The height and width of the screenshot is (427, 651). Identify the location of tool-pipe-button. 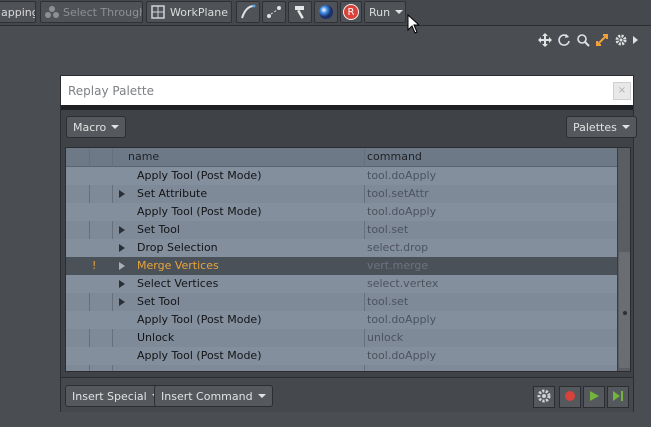
(248, 12).